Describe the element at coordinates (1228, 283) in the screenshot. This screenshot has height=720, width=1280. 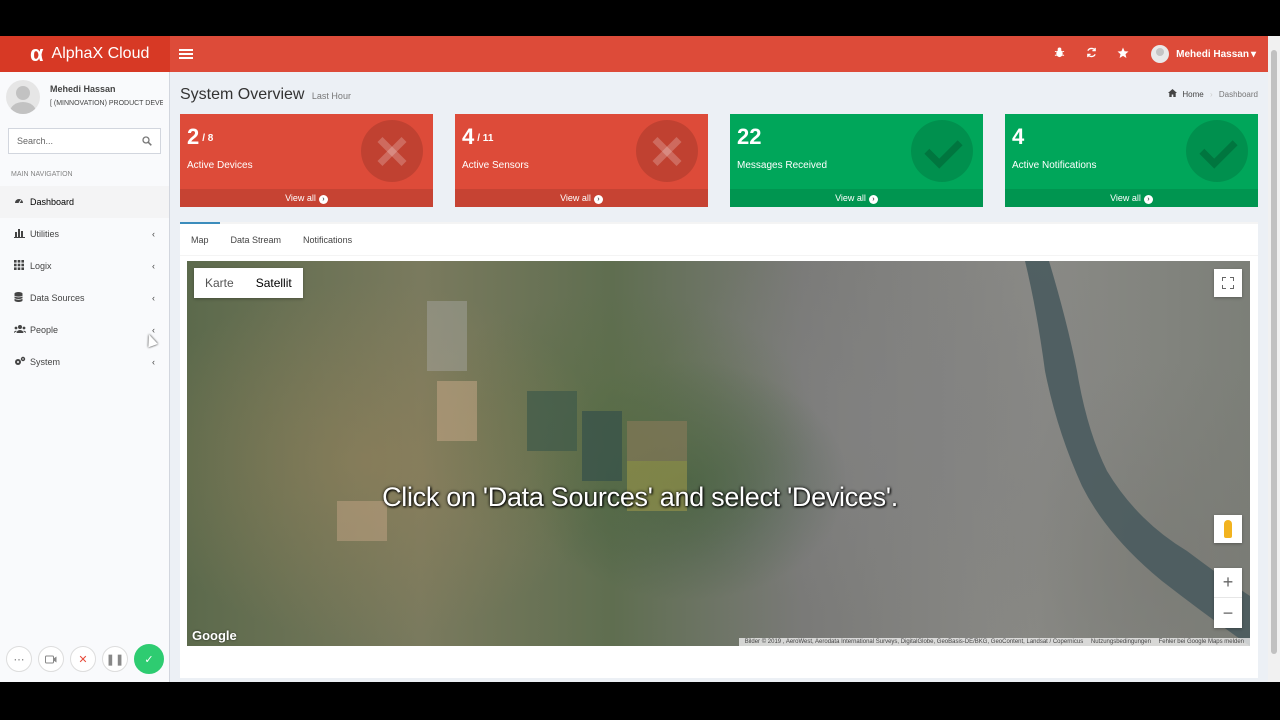
I see `fullscreen-icon` at that location.